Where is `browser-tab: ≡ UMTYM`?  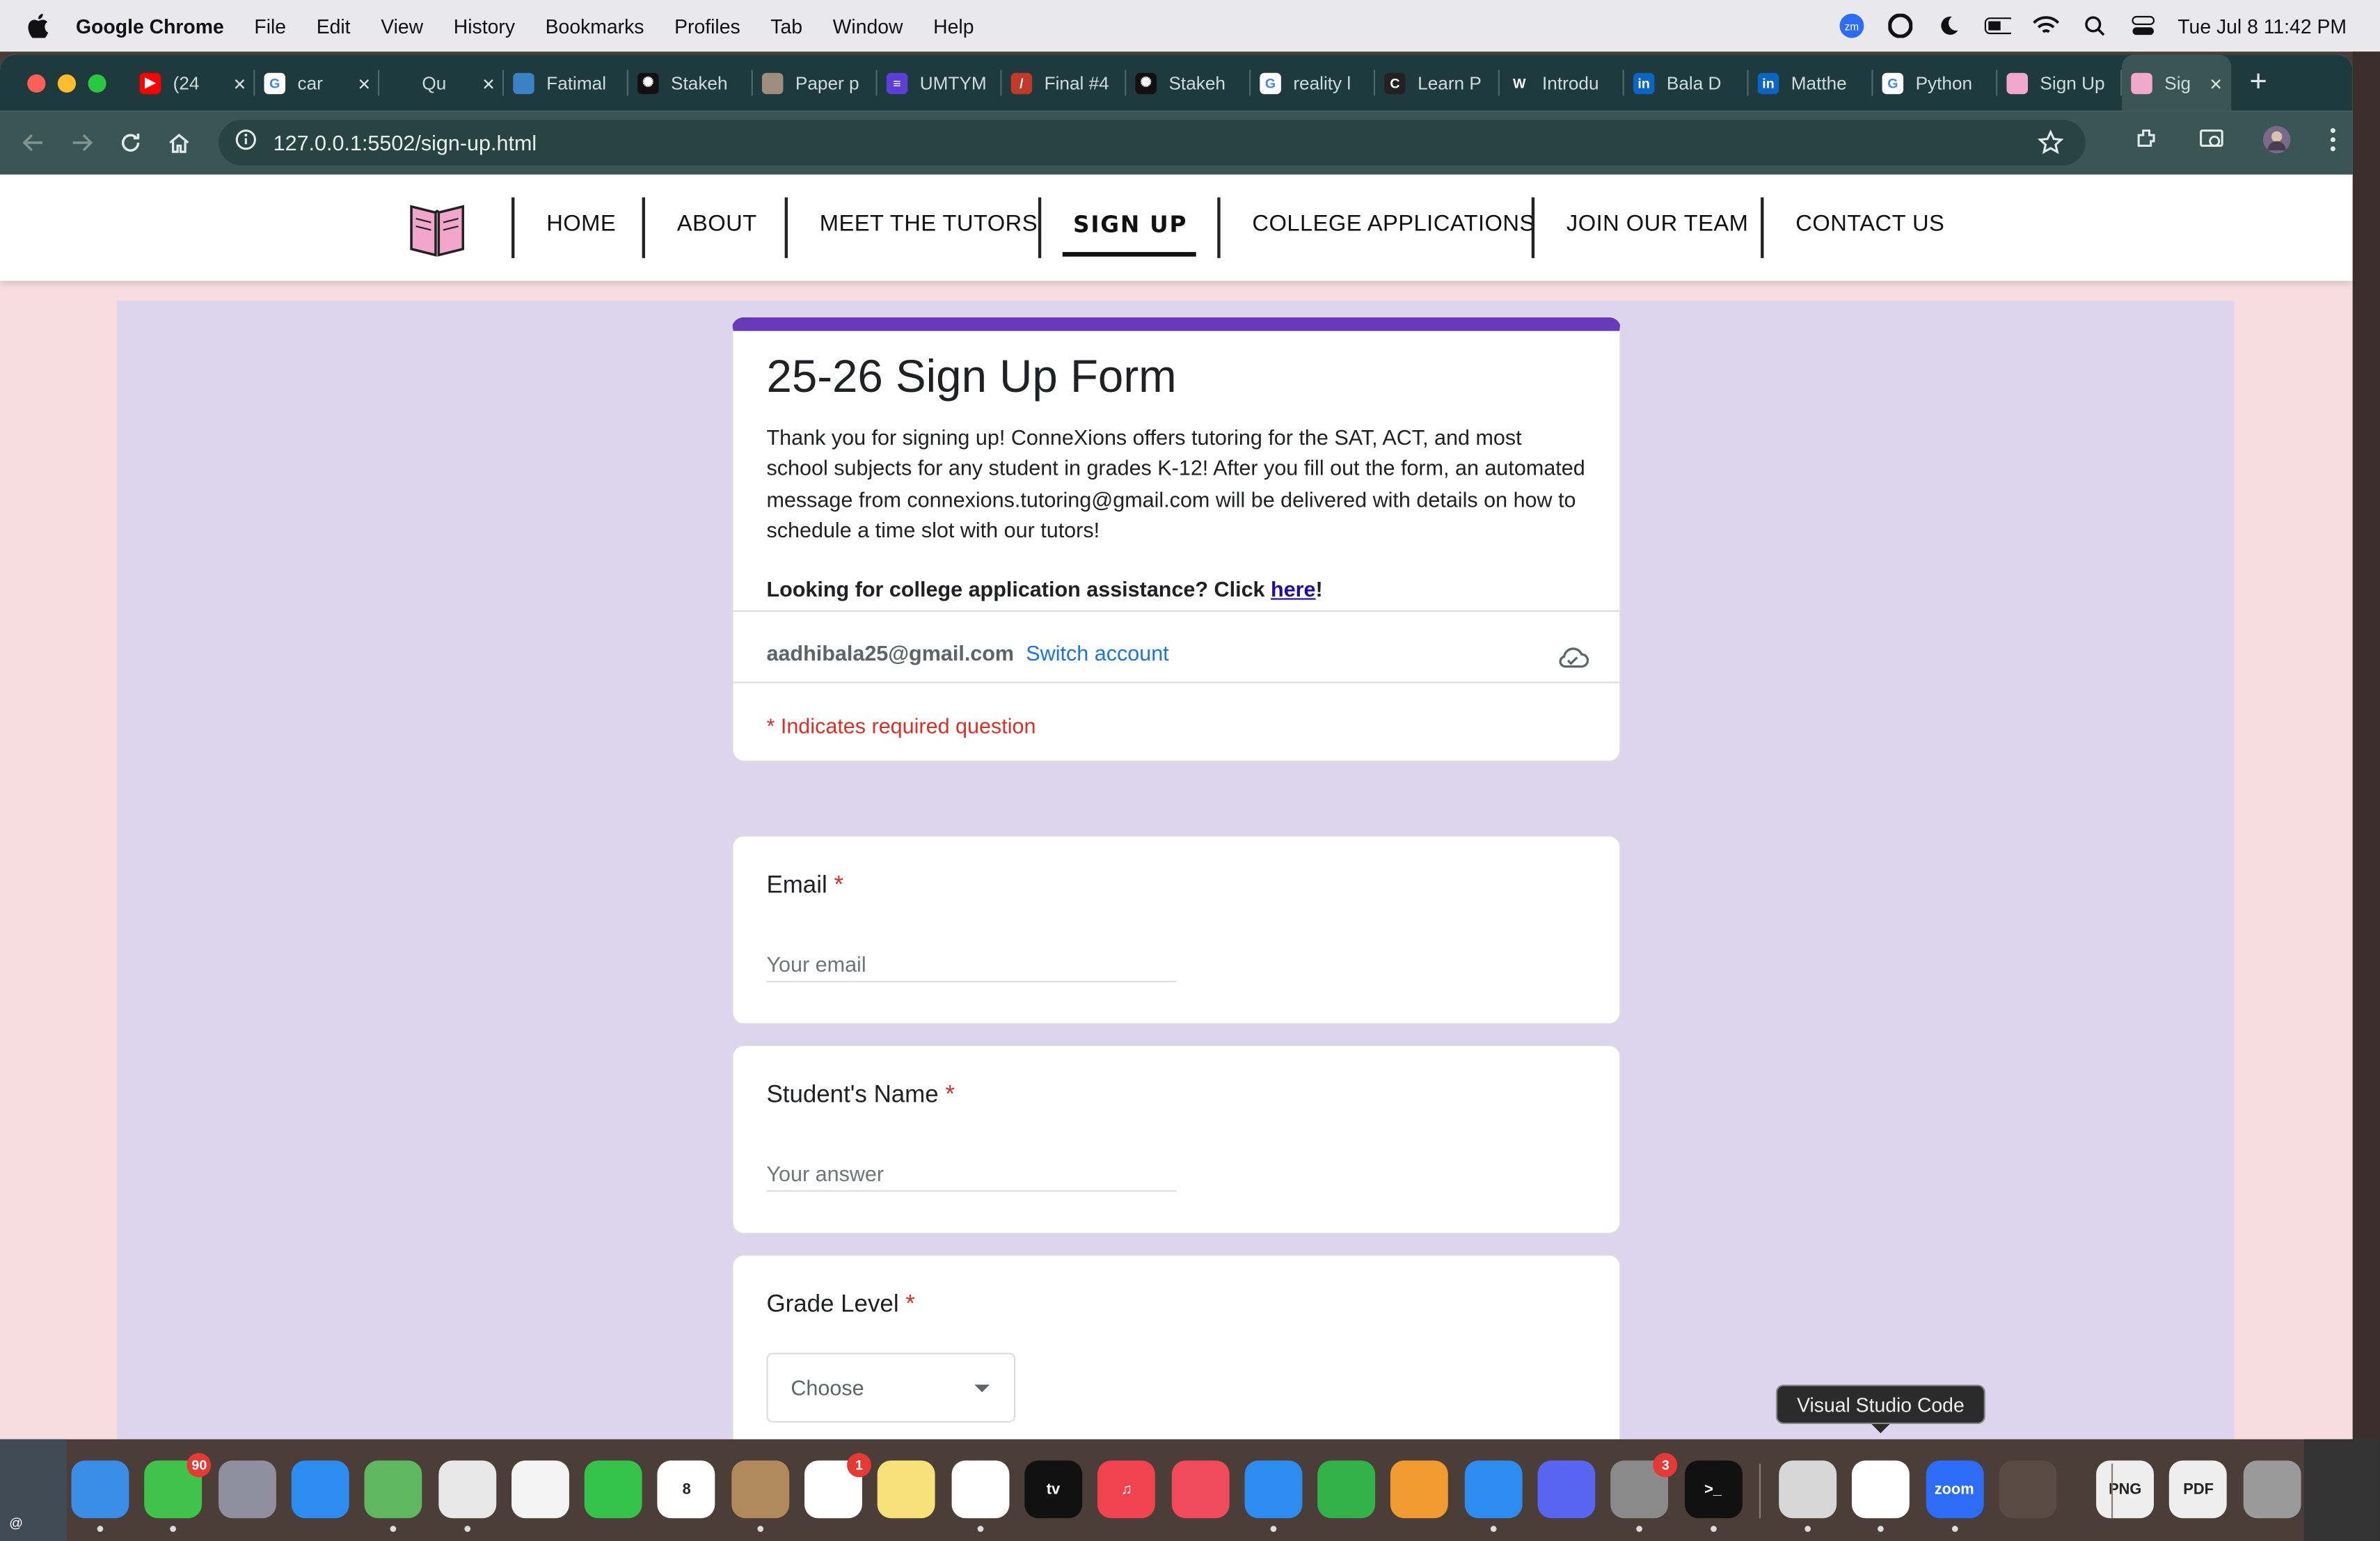 browser-tab: ≡ UMTYM is located at coordinates (940, 83).